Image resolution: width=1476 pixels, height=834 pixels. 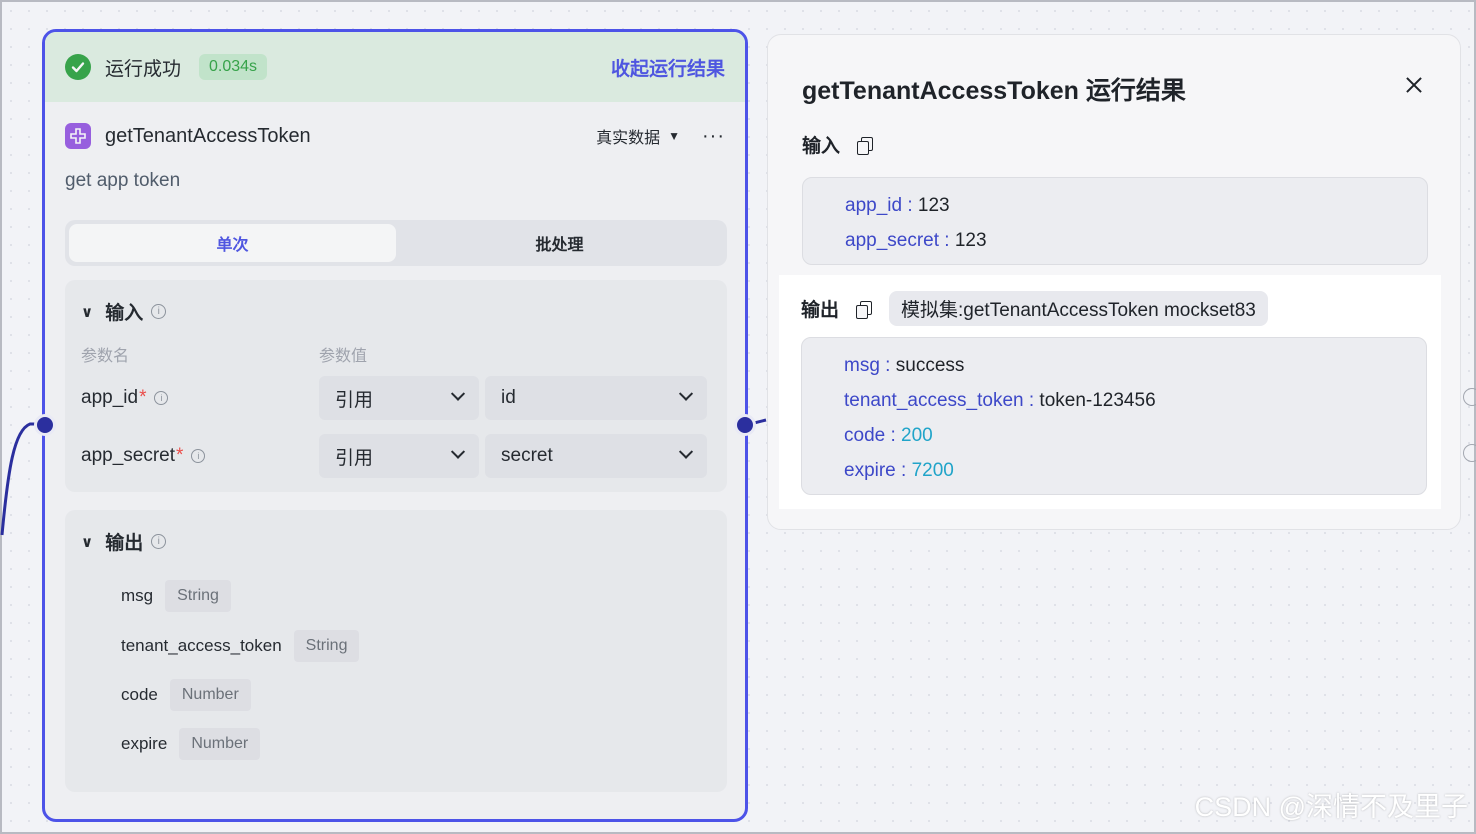 What do you see at coordinates (899, 470) in the screenshot?
I see `result-output-row: expire : 7200` at bounding box center [899, 470].